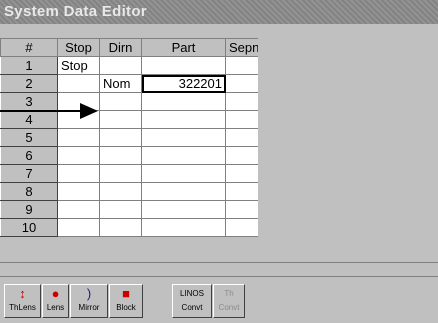 Image resolution: width=438 pixels, height=323 pixels. I want to click on col-header-dirn: Dirn, so click(120, 47).